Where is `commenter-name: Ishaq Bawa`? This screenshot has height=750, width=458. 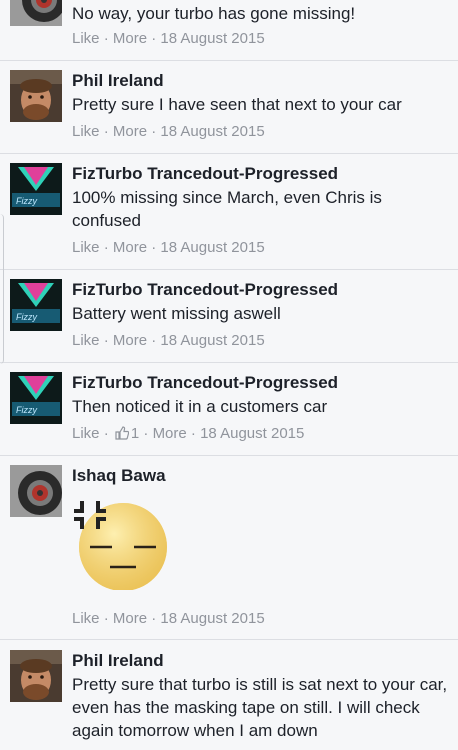 commenter-name: Ishaq Bawa is located at coordinates (119, 476).